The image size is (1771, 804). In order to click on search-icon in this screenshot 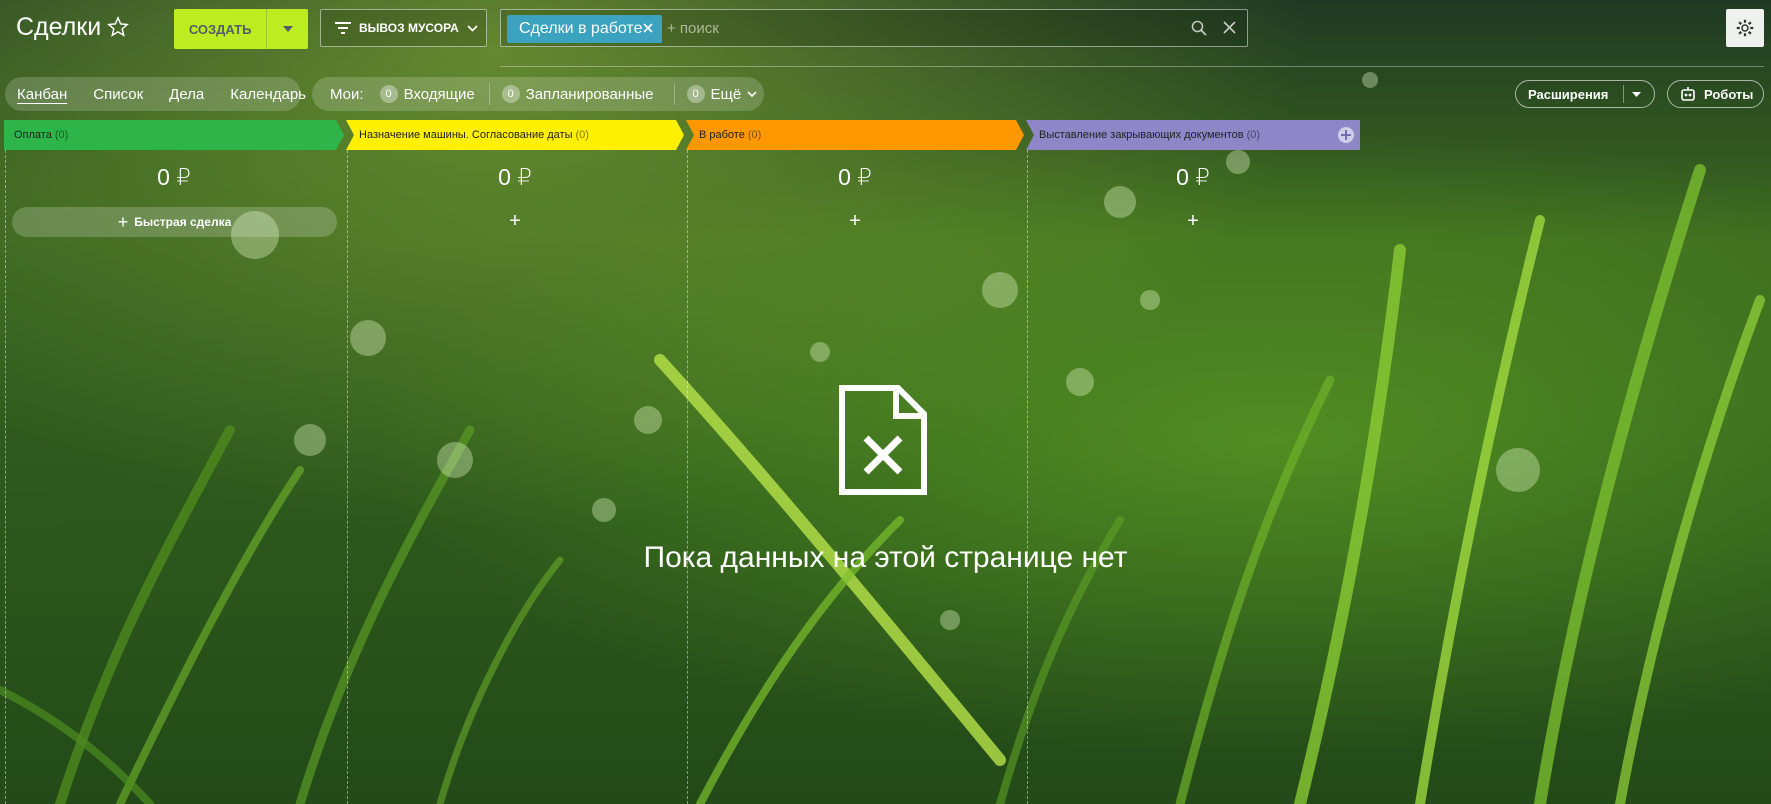, I will do `click(1199, 28)`.